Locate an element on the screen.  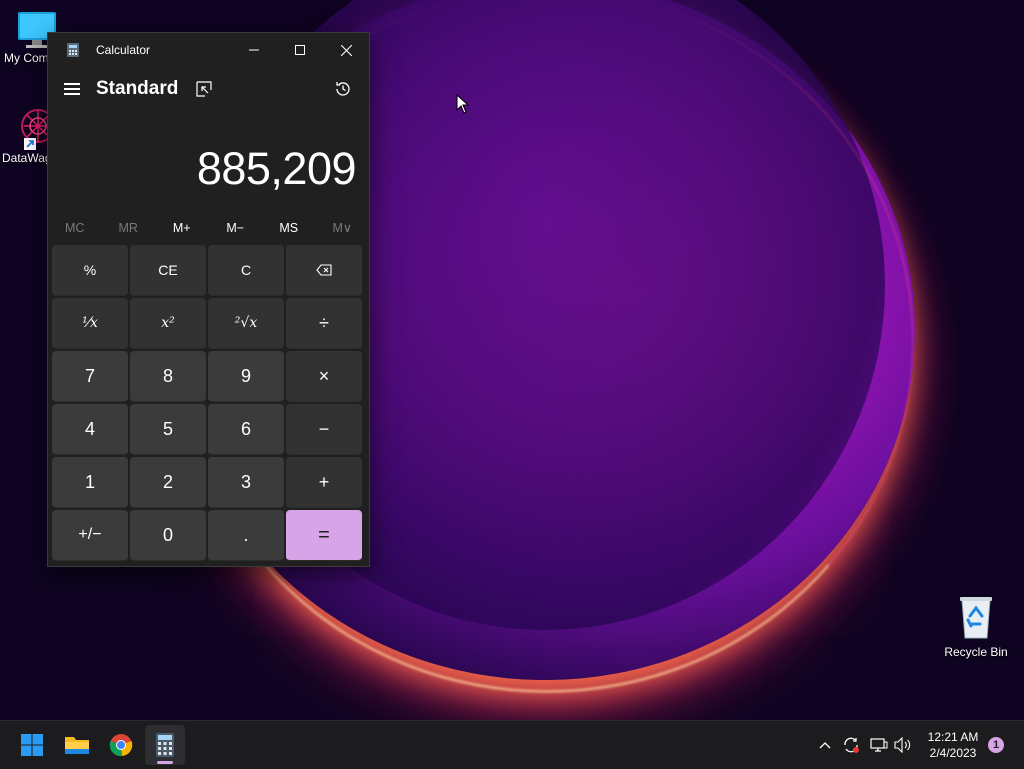
calculator-app-icon is located at coordinates (73, 50).